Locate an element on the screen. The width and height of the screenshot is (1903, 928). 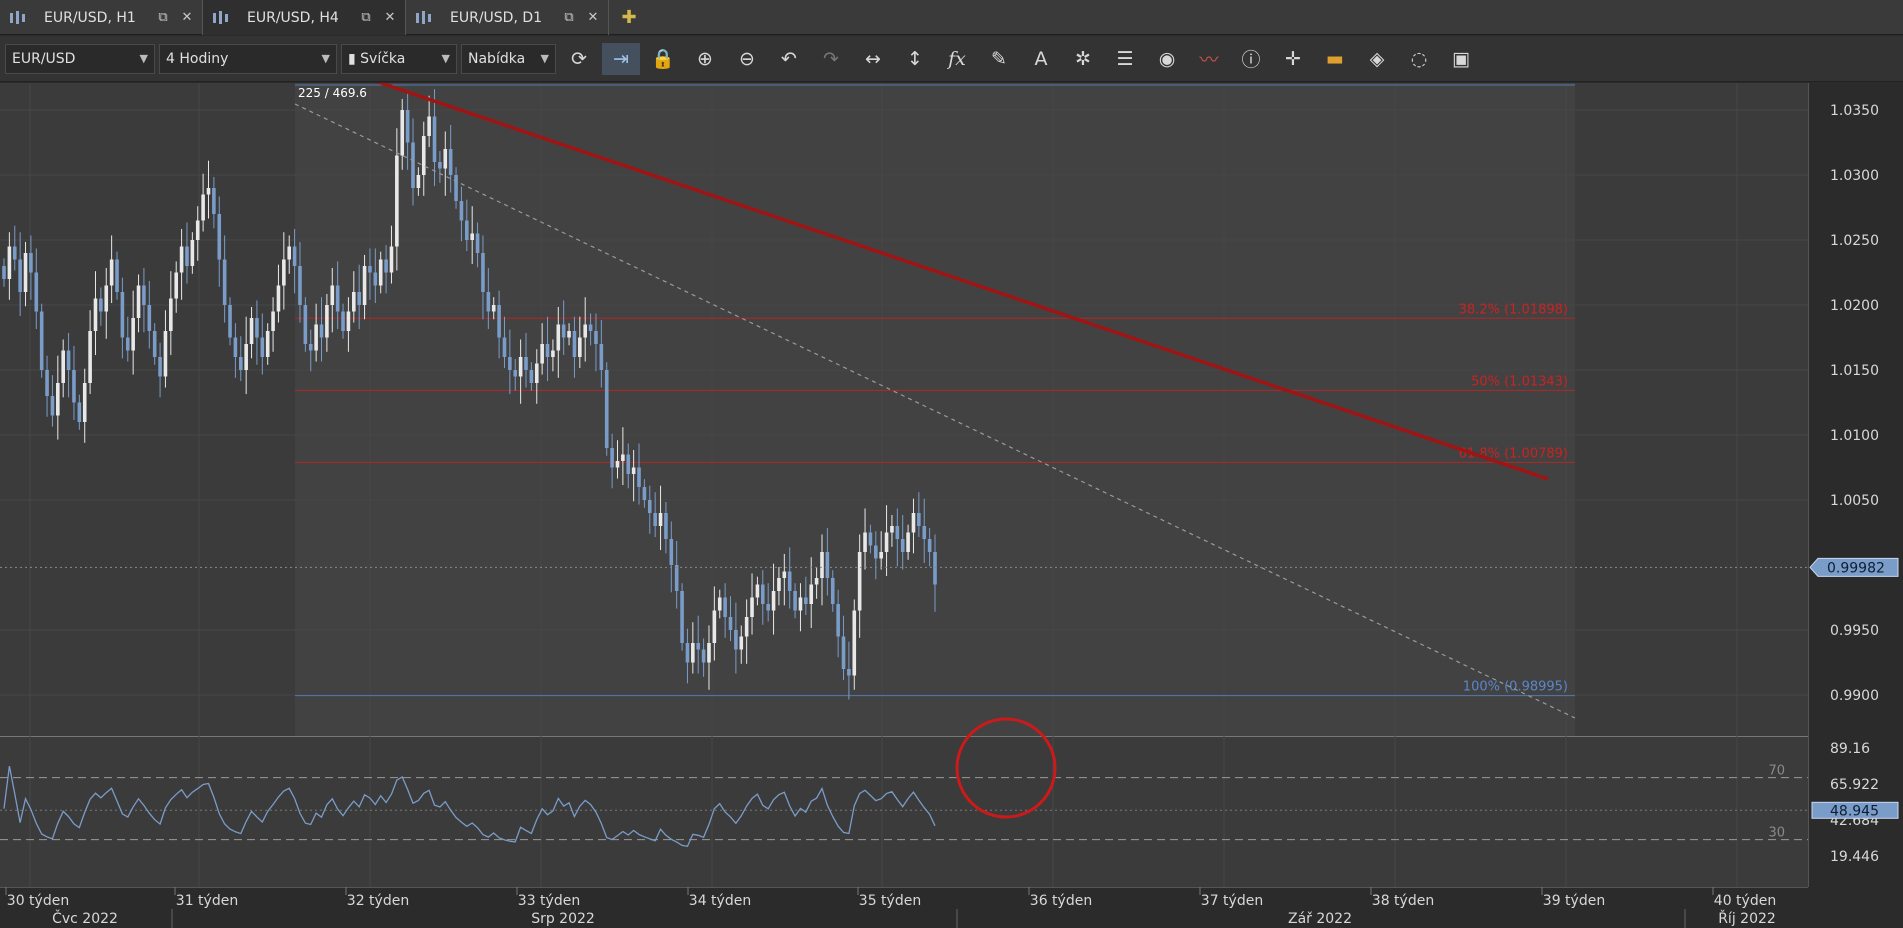
tab-eurusd-d1: EUR/USD, D1 ⧉ ✕ is located at coordinates (507, 17).